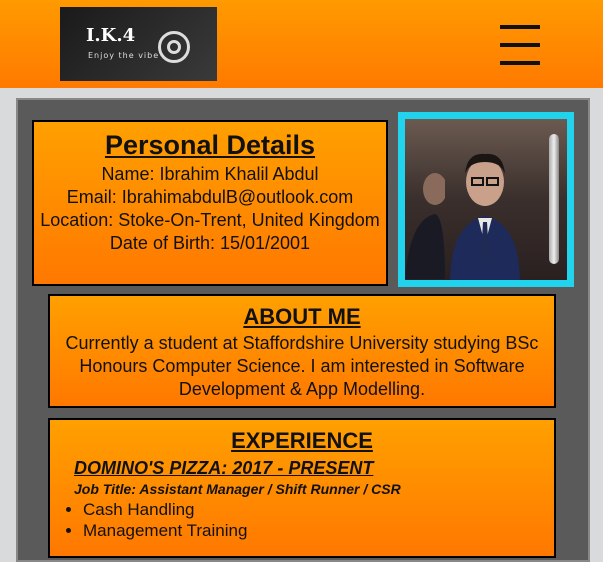  What do you see at coordinates (425, 226) in the screenshot?
I see `background-person` at bounding box center [425, 226].